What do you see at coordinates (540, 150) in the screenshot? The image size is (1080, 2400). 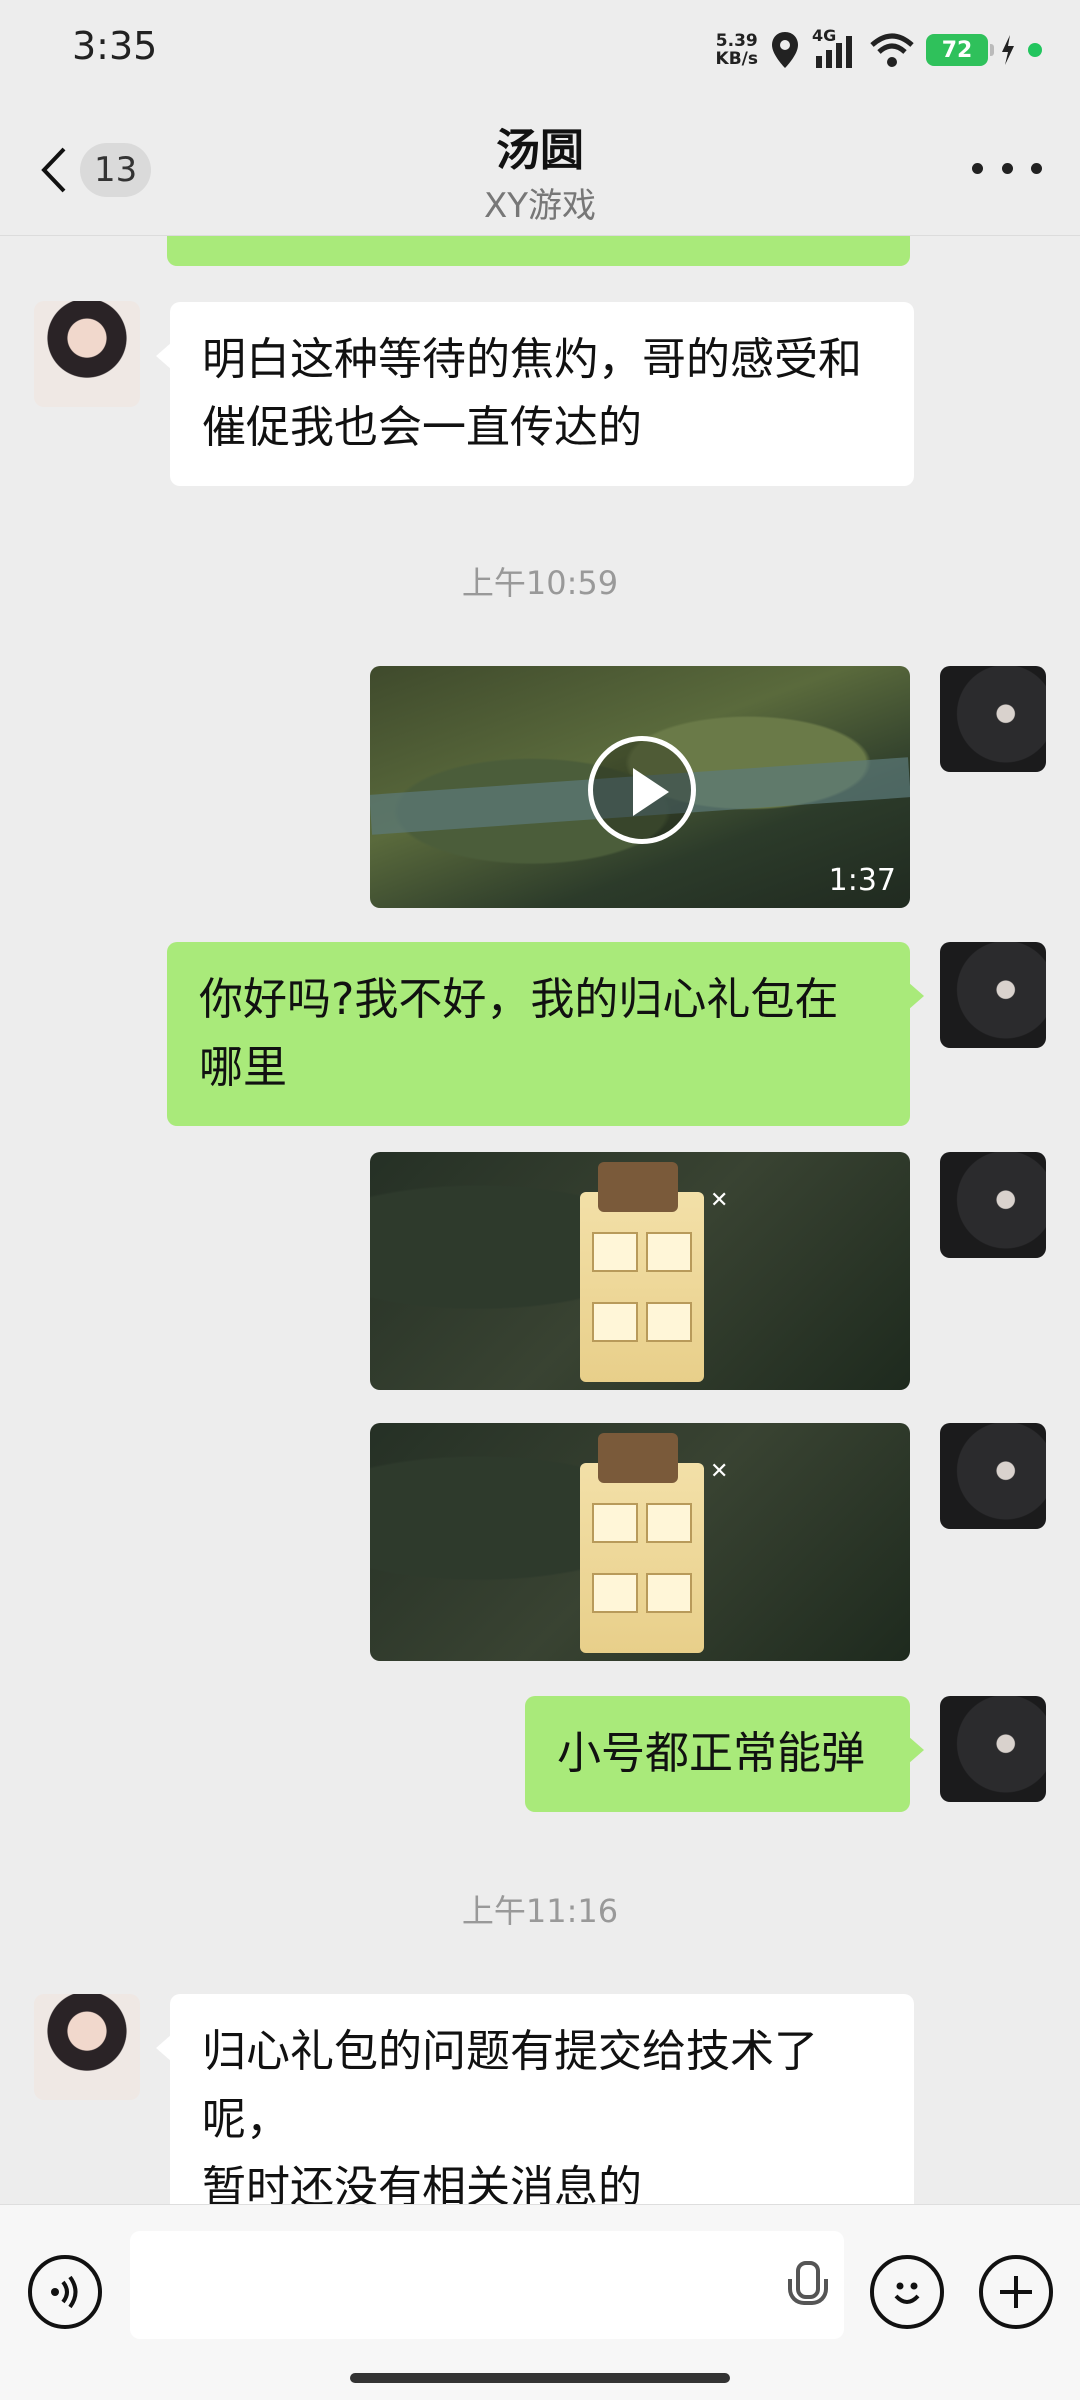 I see `chat-title: 汤圆` at bounding box center [540, 150].